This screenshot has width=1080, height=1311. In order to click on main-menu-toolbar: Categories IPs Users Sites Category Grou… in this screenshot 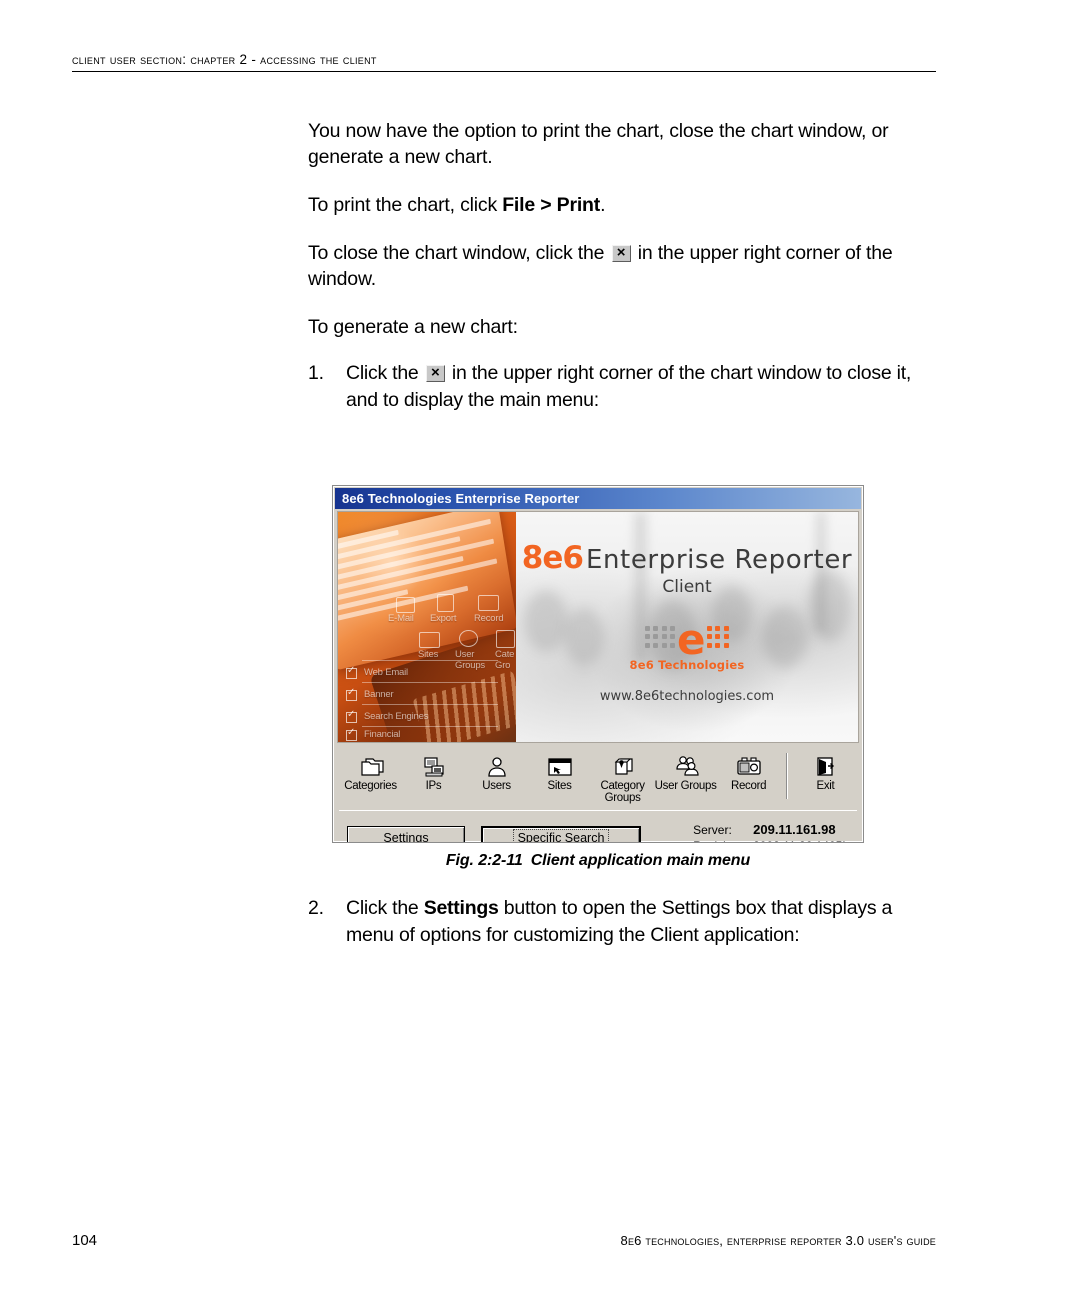, I will do `click(598, 779)`.